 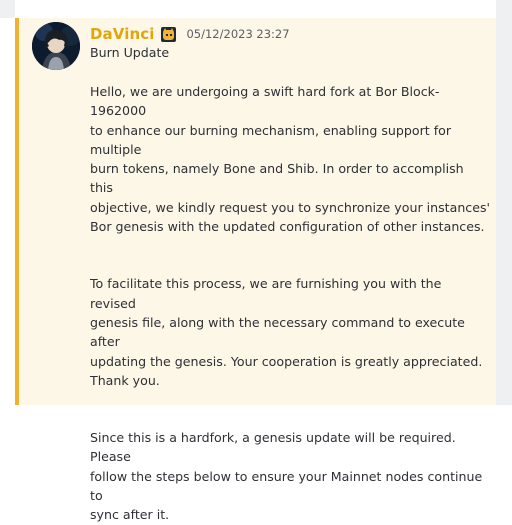 What do you see at coordinates (130, 52) in the screenshot?
I see `message-subject: Burn Update` at bounding box center [130, 52].